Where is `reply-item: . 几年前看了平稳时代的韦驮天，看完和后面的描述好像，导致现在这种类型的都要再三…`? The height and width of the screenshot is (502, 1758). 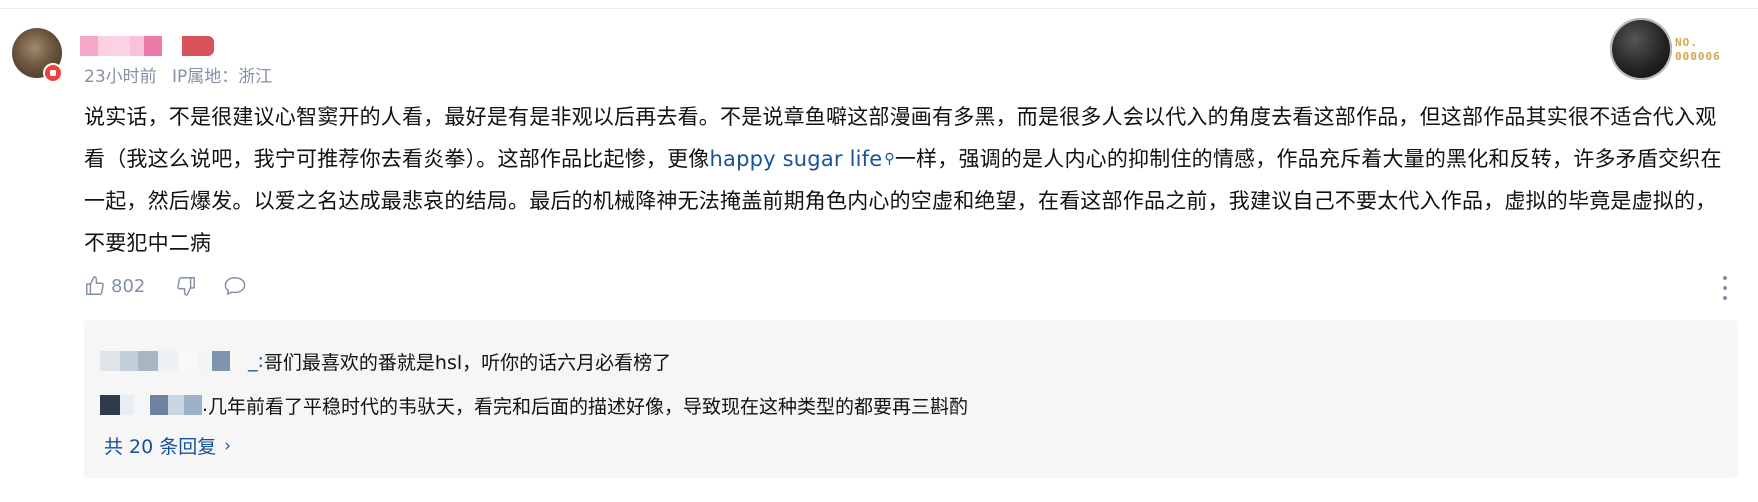 reply-item: . 几年前看了平稳时代的韦驮天，看完和后面的描述好像，导致现在这种类型的都要再三… is located at coordinates (534, 405).